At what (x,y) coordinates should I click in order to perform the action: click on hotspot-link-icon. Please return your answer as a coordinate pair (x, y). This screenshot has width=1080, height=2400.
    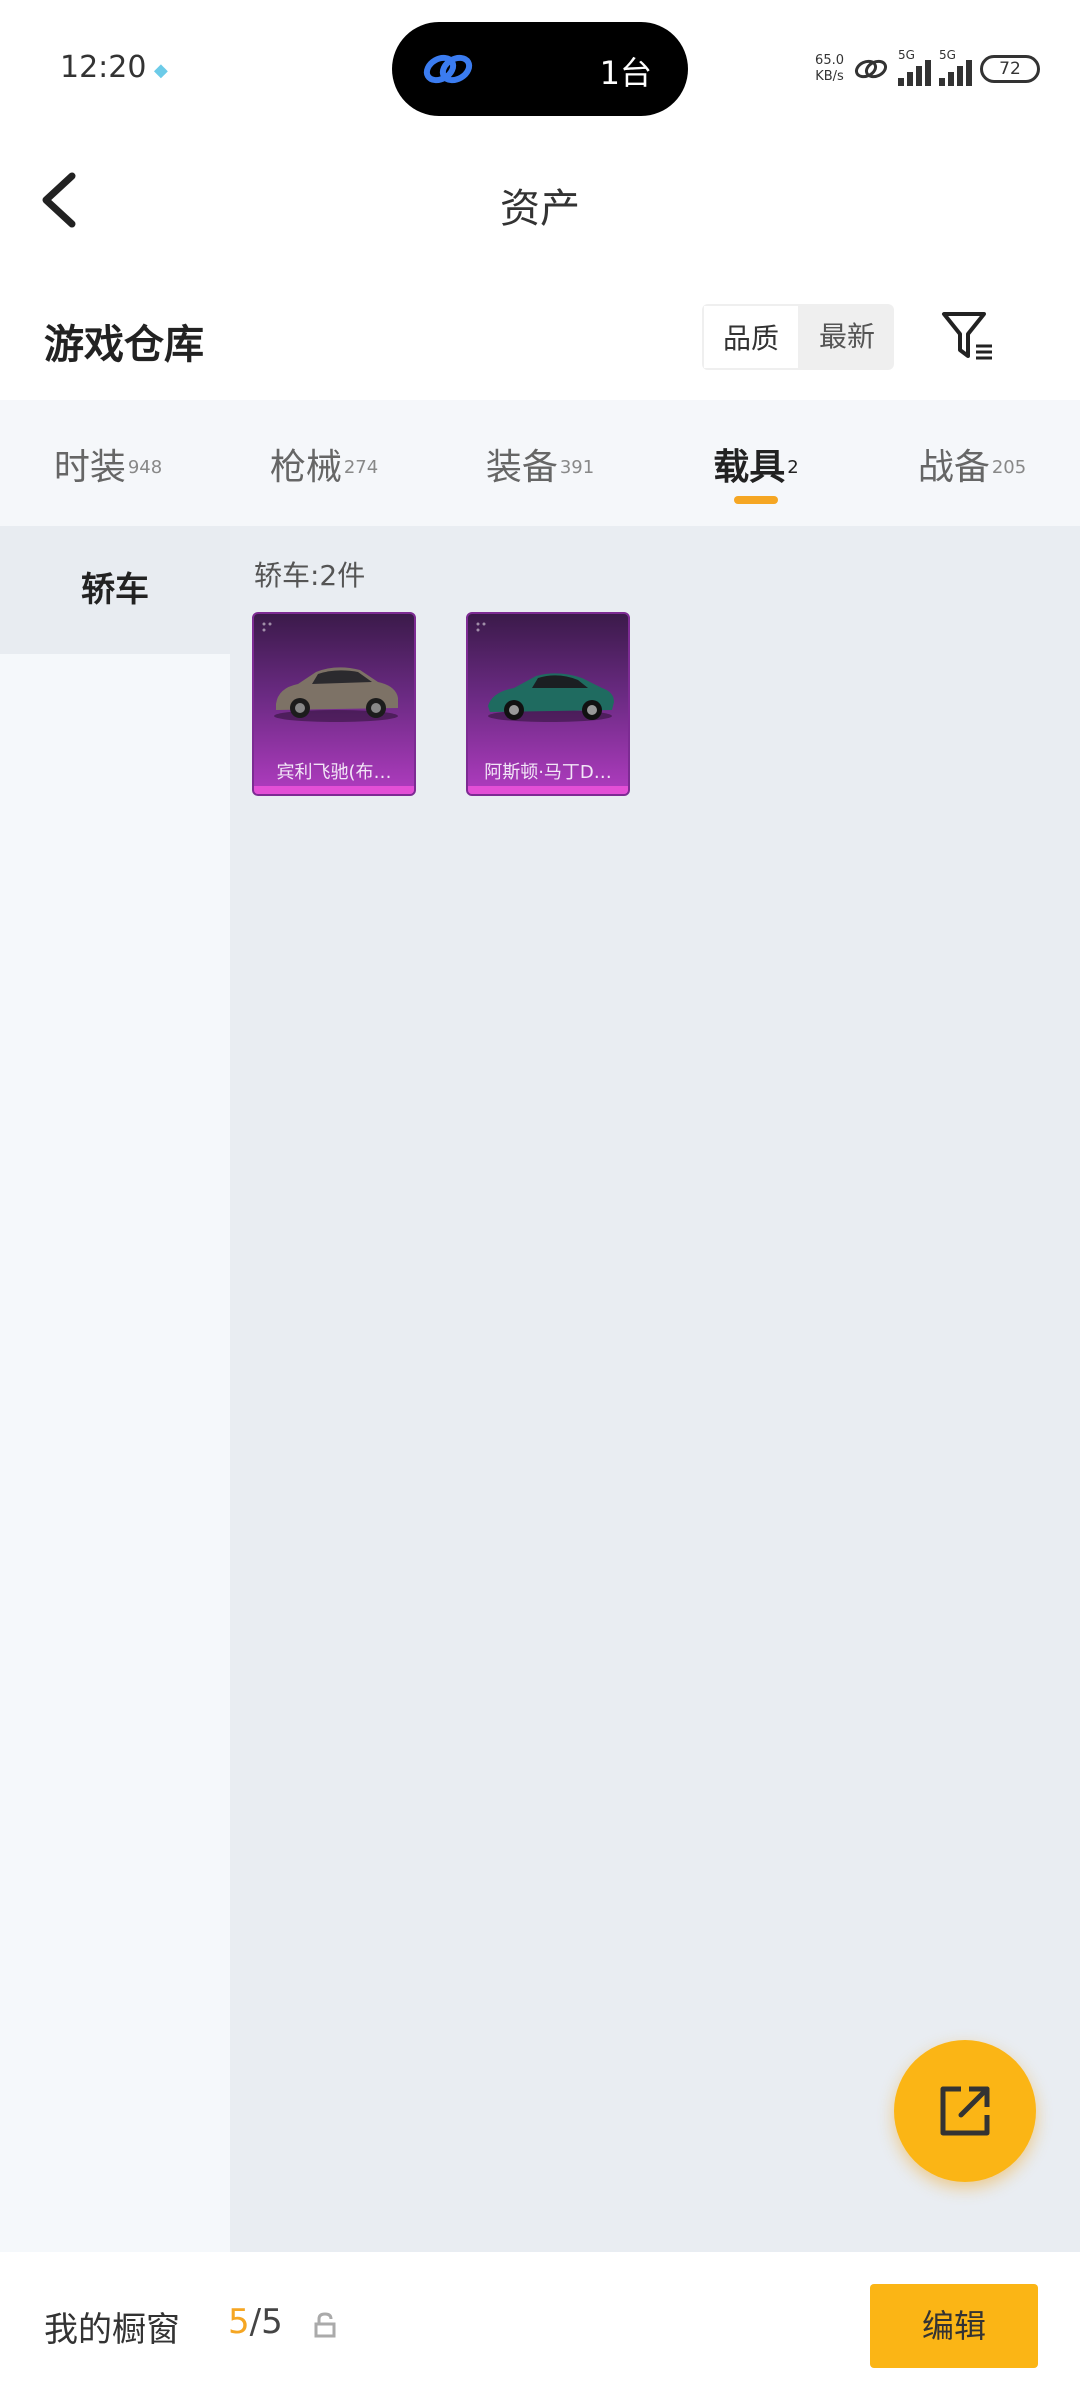
    Looking at the image, I should click on (871, 69).